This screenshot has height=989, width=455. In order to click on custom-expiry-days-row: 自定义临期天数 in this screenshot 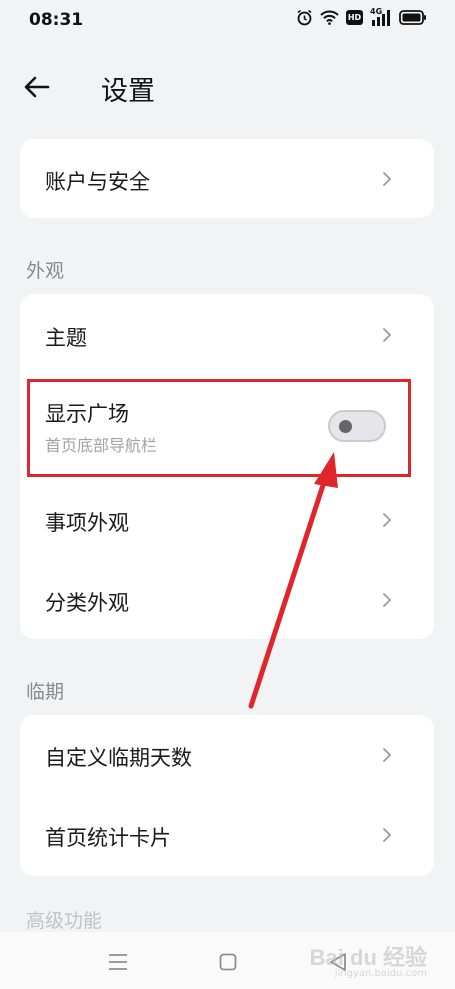, I will do `click(227, 755)`.